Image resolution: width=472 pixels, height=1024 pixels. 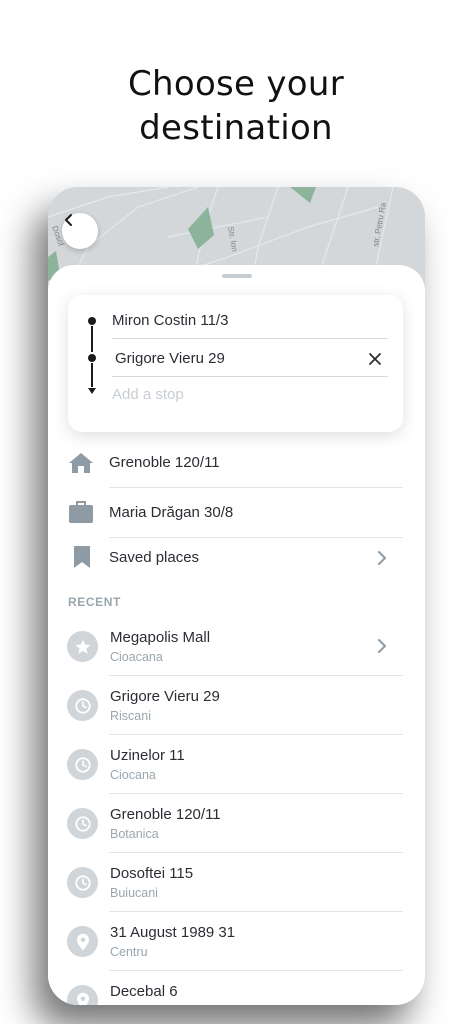 I want to click on headline-line-1: Choose your, so click(x=236, y=84).